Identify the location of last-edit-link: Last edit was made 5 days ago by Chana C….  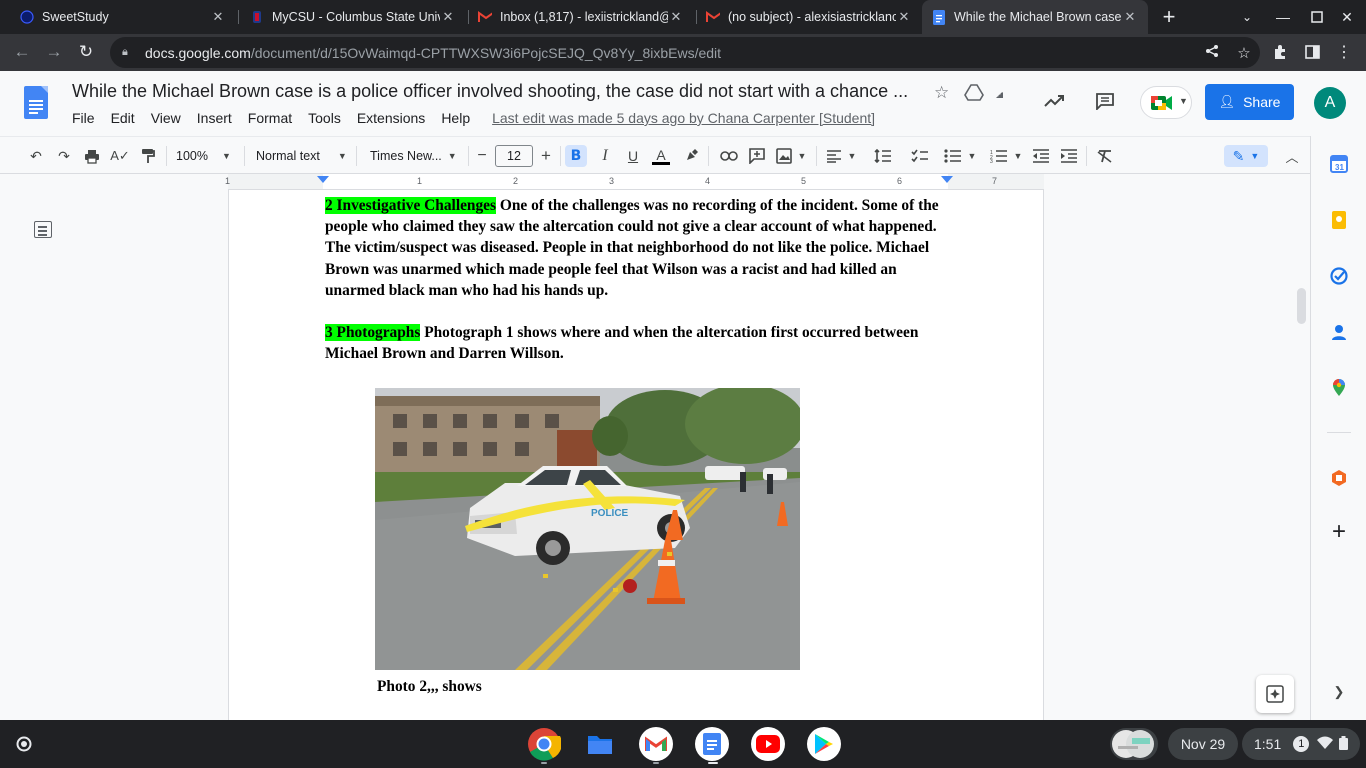
(683, 118).